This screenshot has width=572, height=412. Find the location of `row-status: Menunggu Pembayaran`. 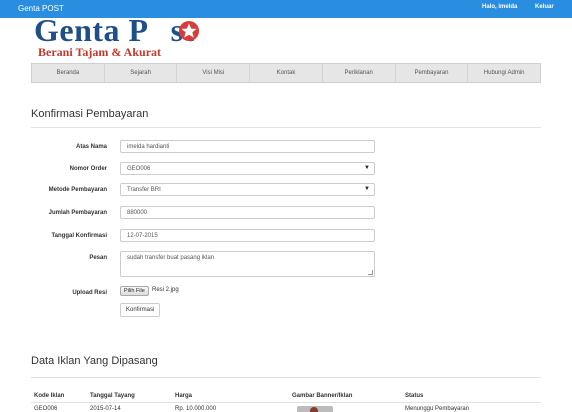

row-status: Menunggu Pembayaran is located at coordinates (437, 409).